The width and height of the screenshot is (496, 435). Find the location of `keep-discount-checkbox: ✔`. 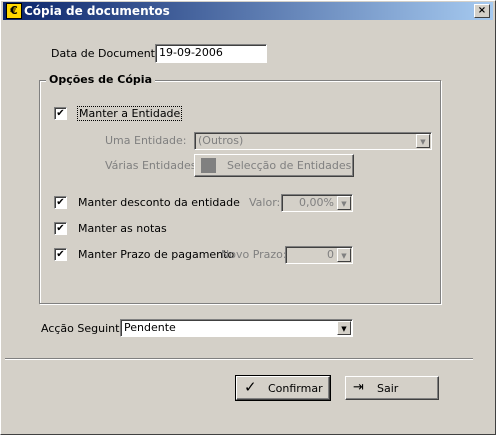

keep-discount-checkbox: ✔ is located at coordinates (60, 202).